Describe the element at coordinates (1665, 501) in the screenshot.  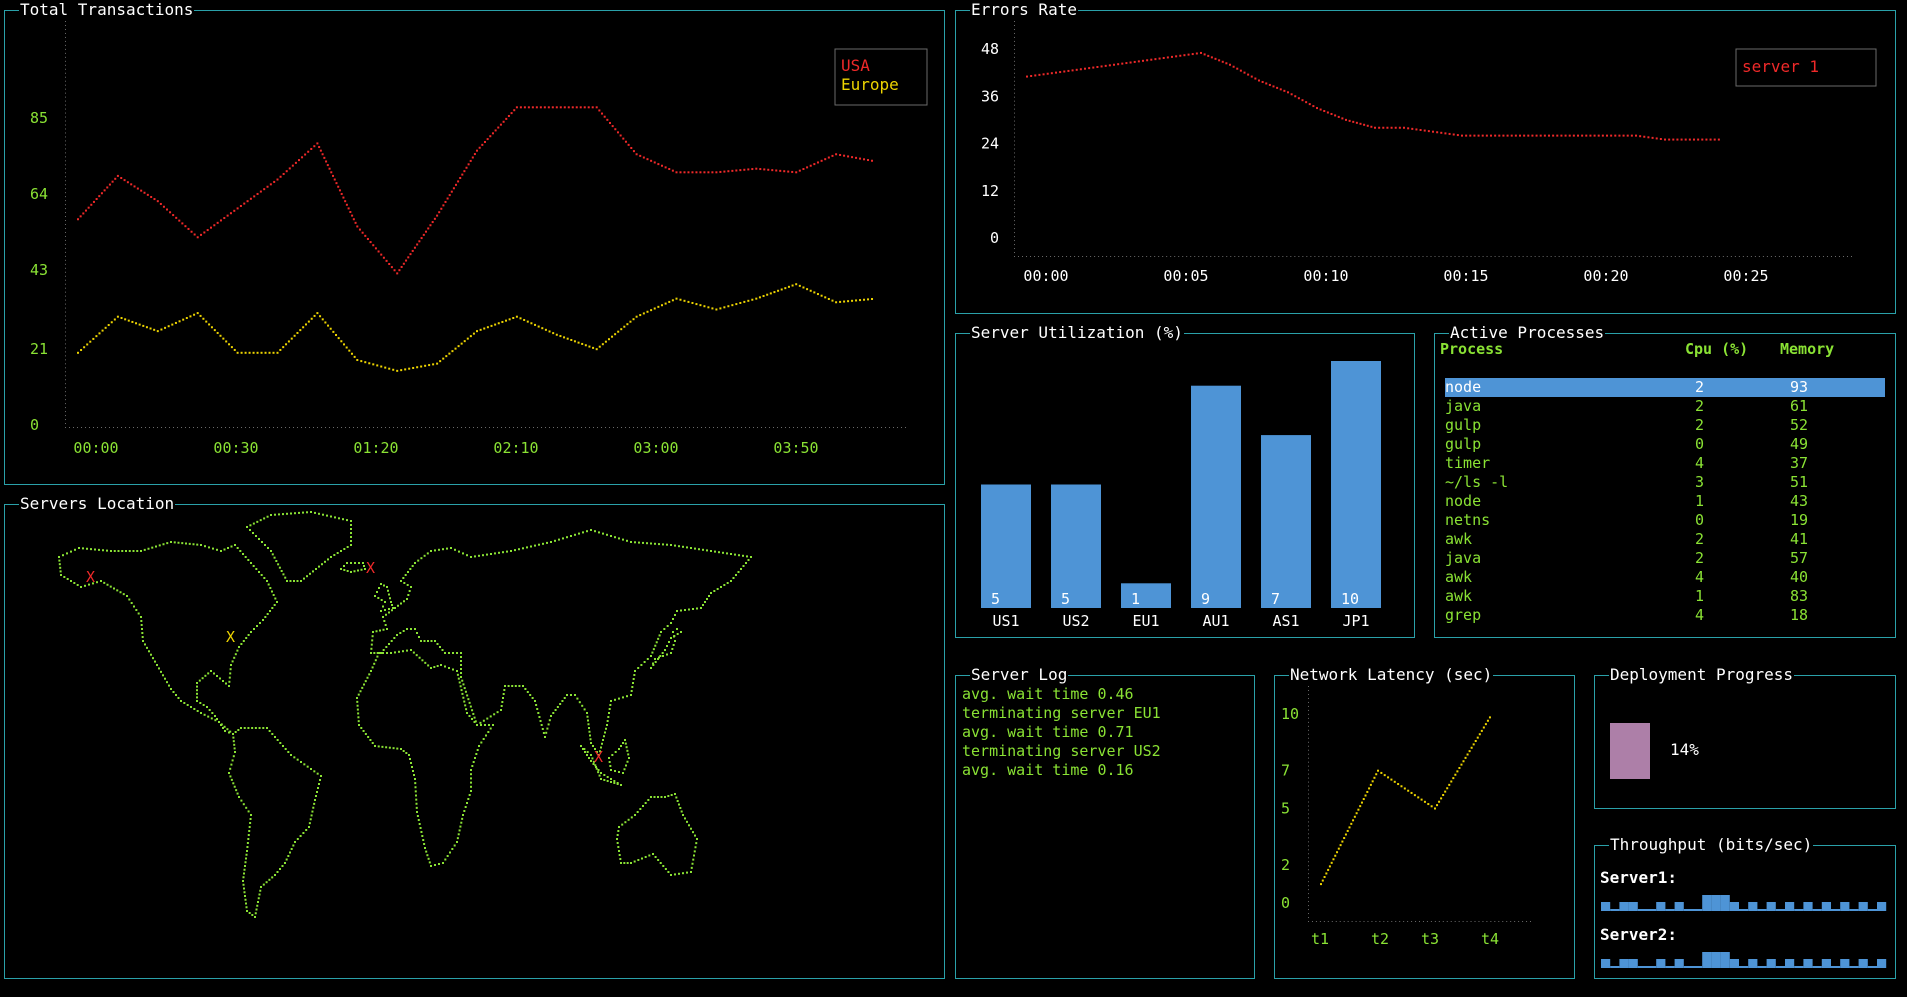
I see `table-row: node 1 43` at that location.